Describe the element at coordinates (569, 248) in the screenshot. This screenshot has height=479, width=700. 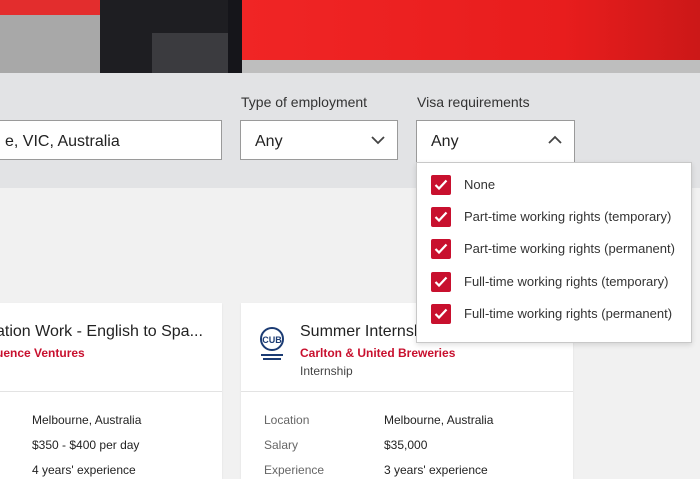
I see `visa-option-label: Part-time working rights (permanent)` at that location.